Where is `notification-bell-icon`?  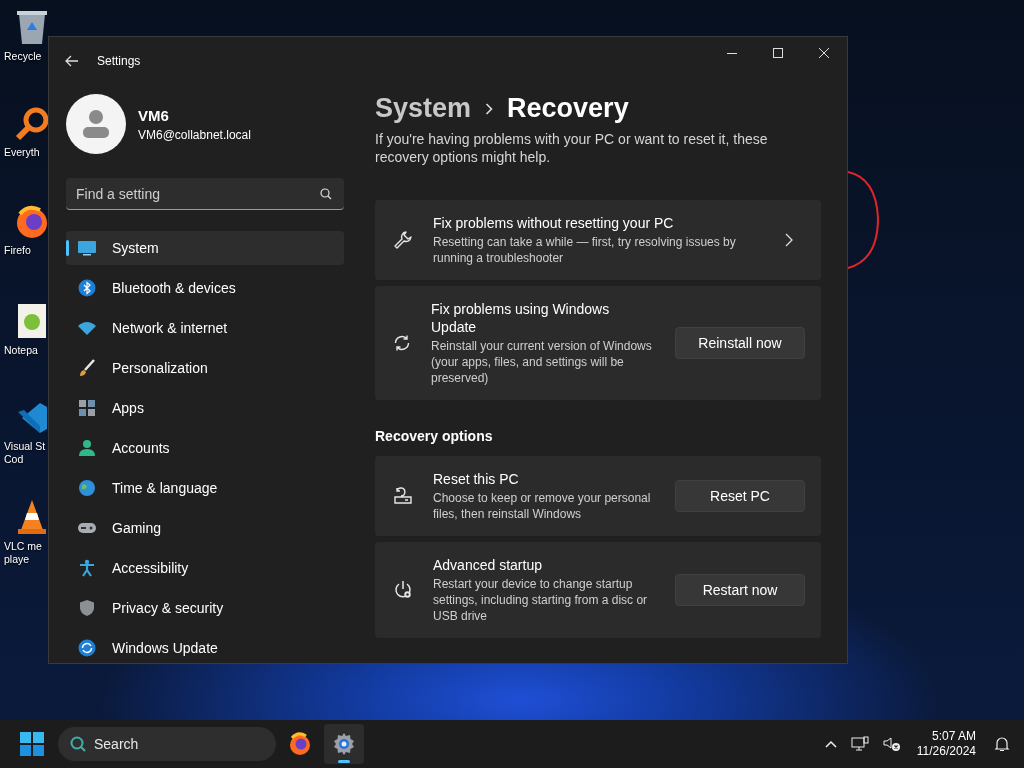 notification-bell-icon is located at coordinates (1002, 744).